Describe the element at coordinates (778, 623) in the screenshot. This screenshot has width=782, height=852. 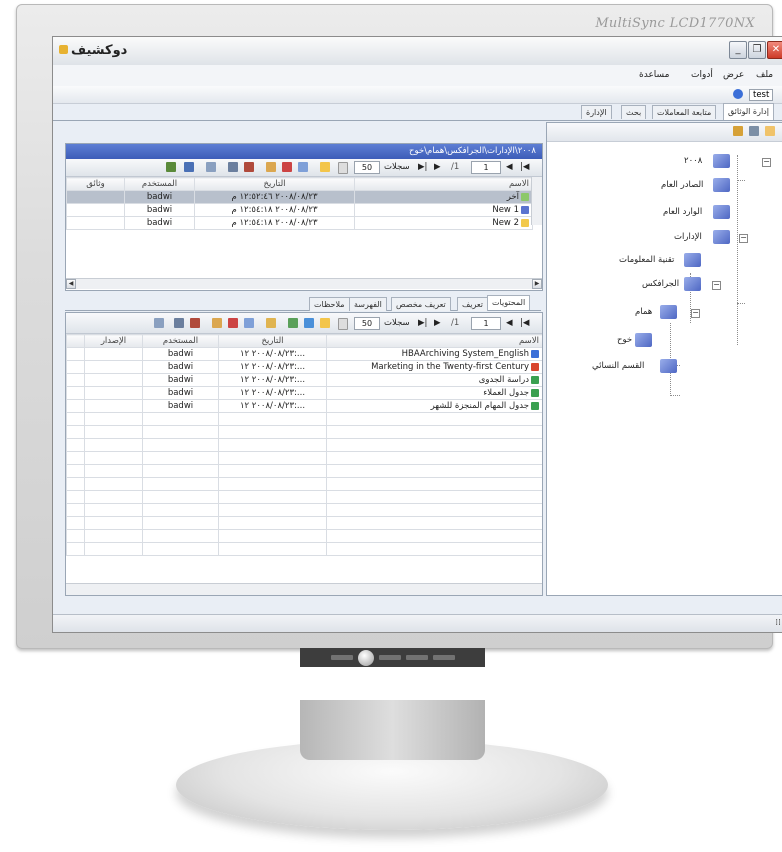
I see `resize-grip-icon: ⁞⁞` at that location.